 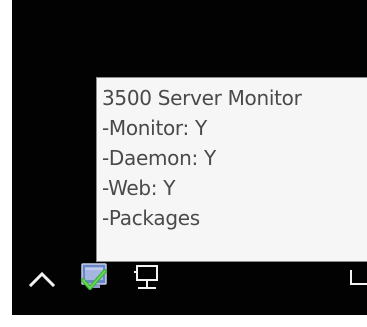 I want to click on chevron-up-icon, so click(x=42, y=279).